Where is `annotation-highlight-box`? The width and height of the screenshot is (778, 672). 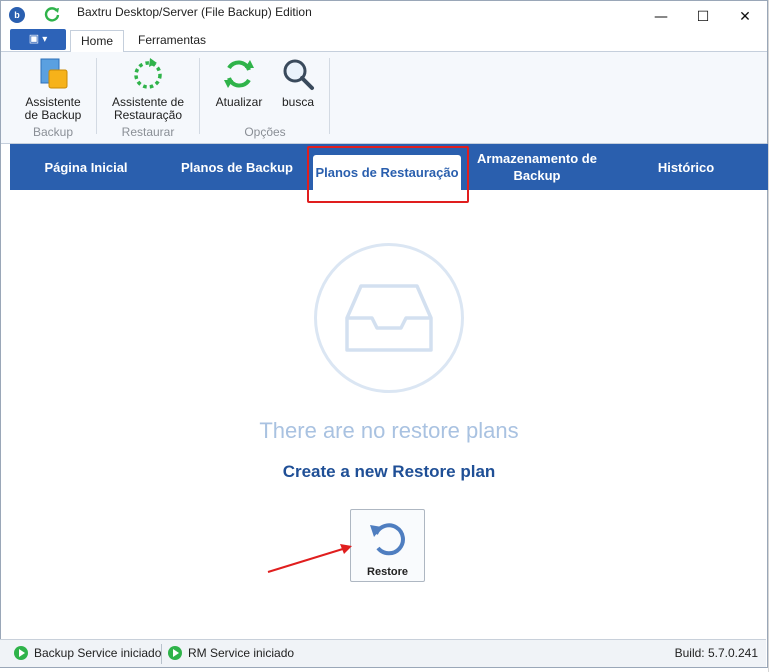 annotation-highlight-box is located at coordinates (388, 174).